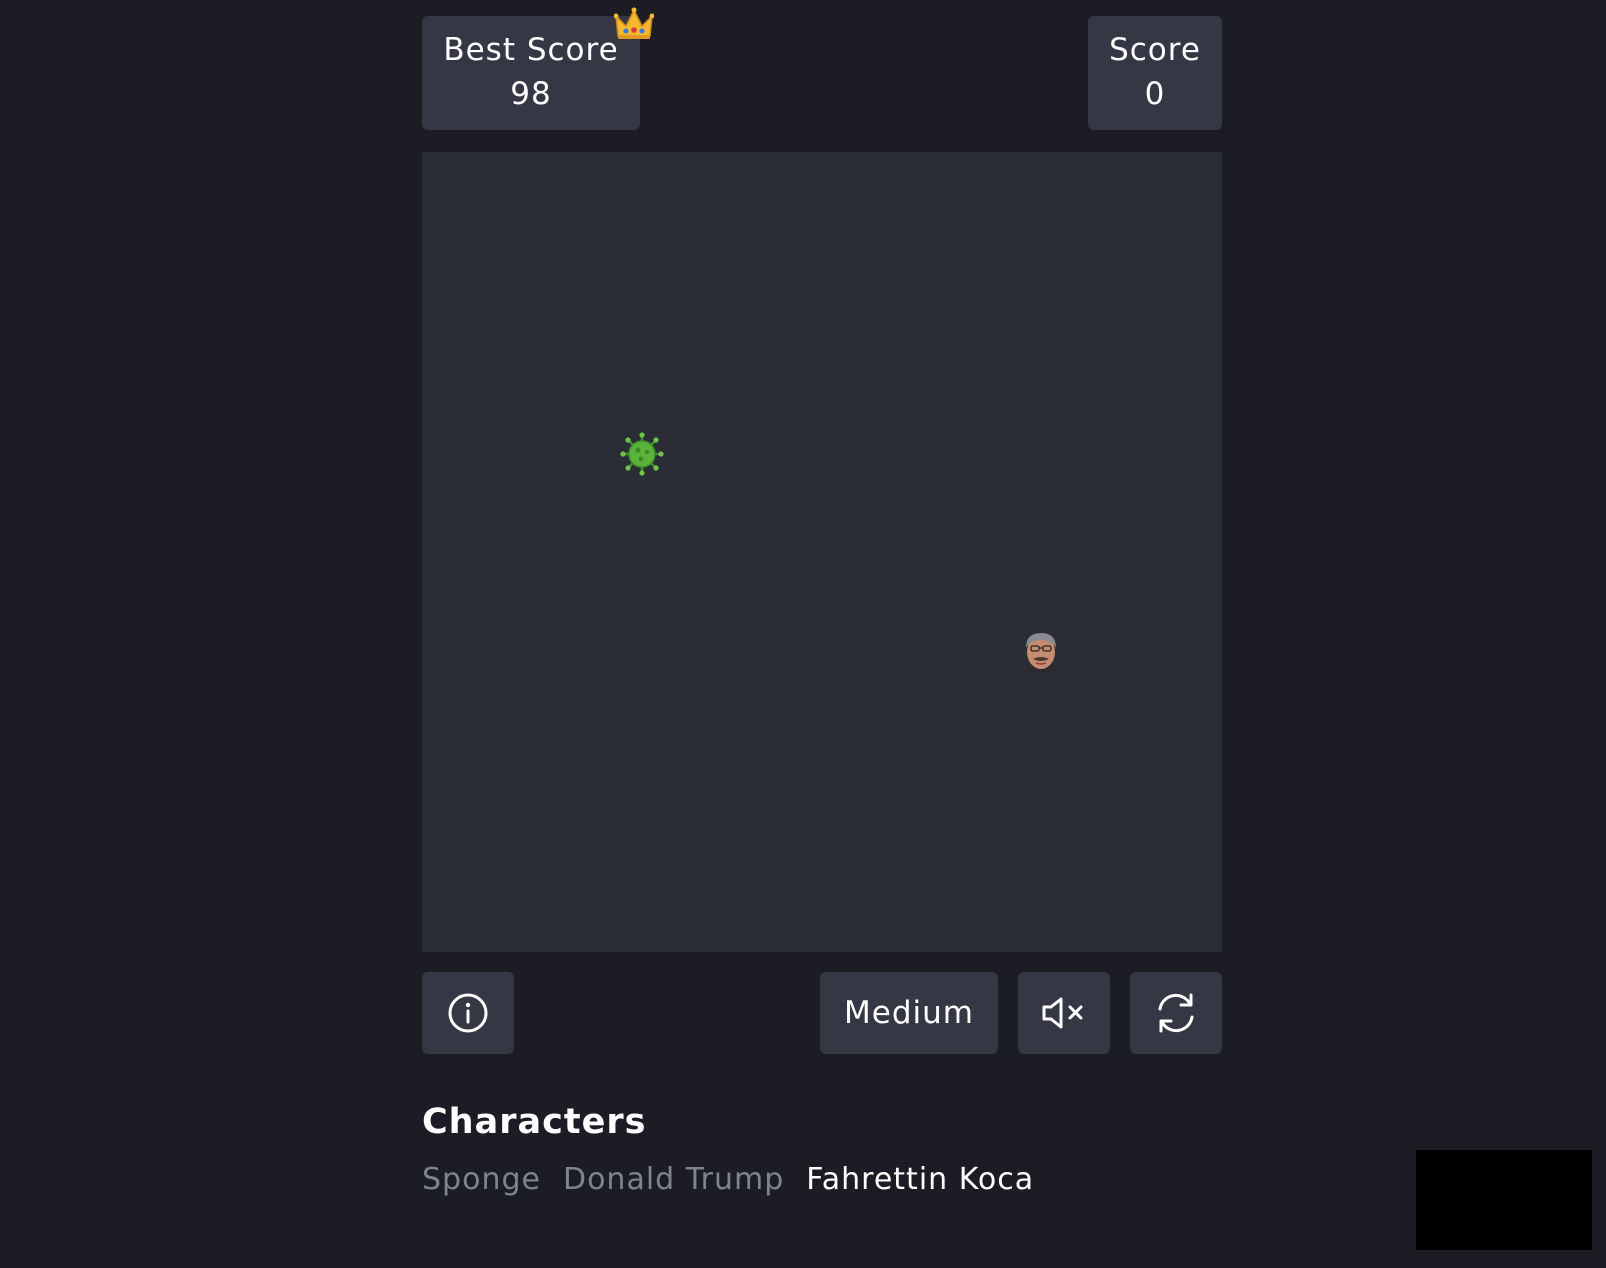 The image size is (1606, 1268). I want to click on info-icon, so click(468, 1013).